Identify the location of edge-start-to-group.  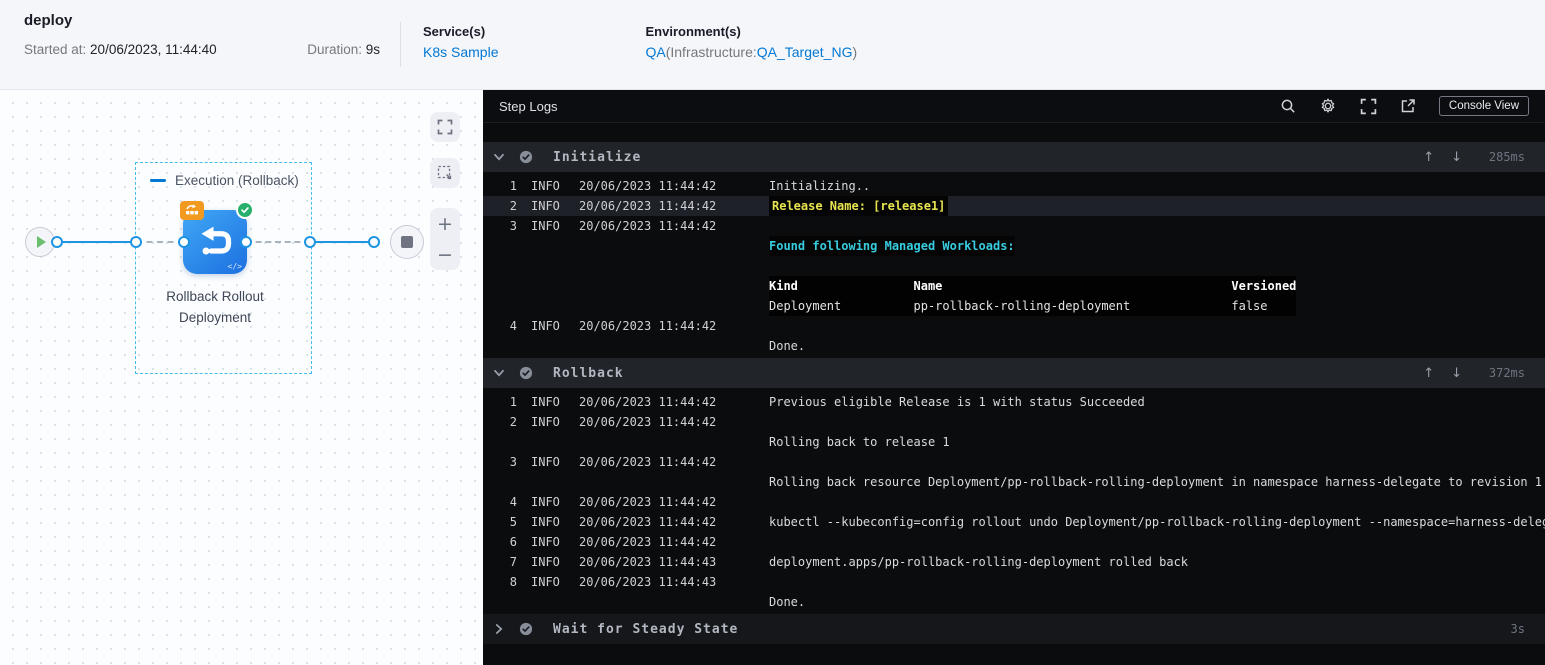
(95, 242).